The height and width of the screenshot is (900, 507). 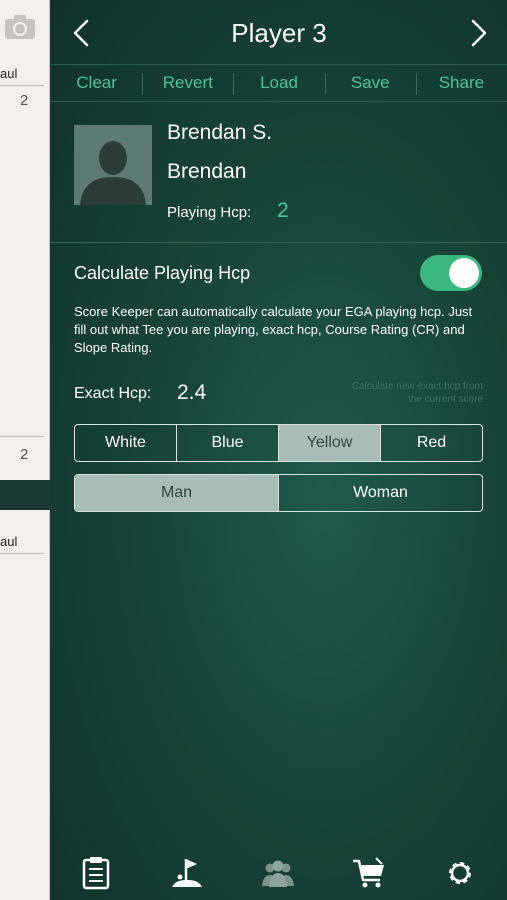 I want to click on gender-selector: Man Woman, so click(x=278, y=493).